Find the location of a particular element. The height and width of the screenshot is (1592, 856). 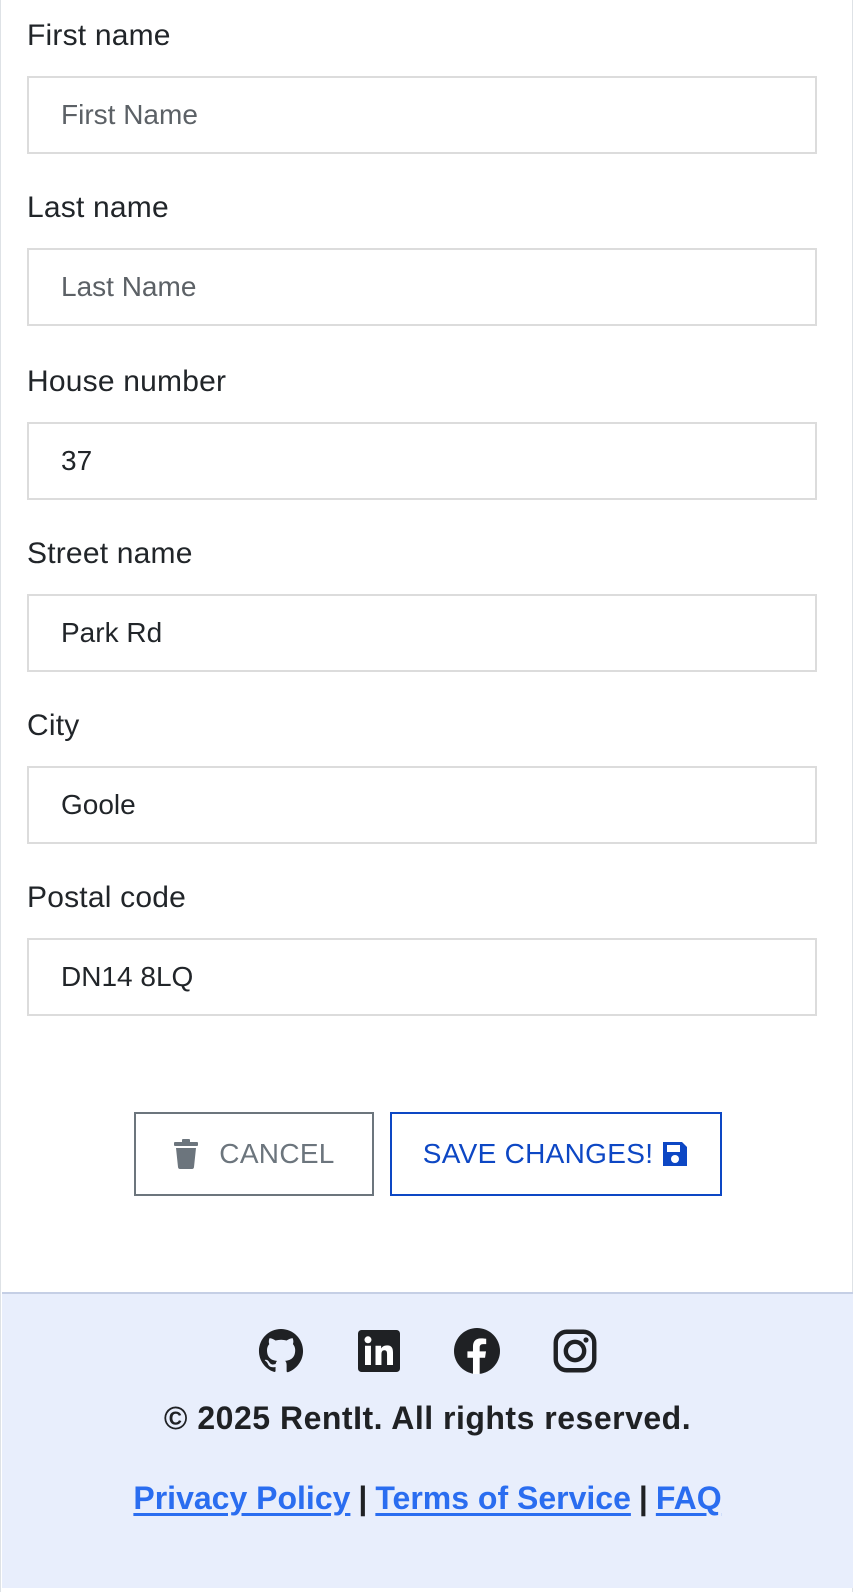

facebook-icon is located at coordinates (476, 1351).